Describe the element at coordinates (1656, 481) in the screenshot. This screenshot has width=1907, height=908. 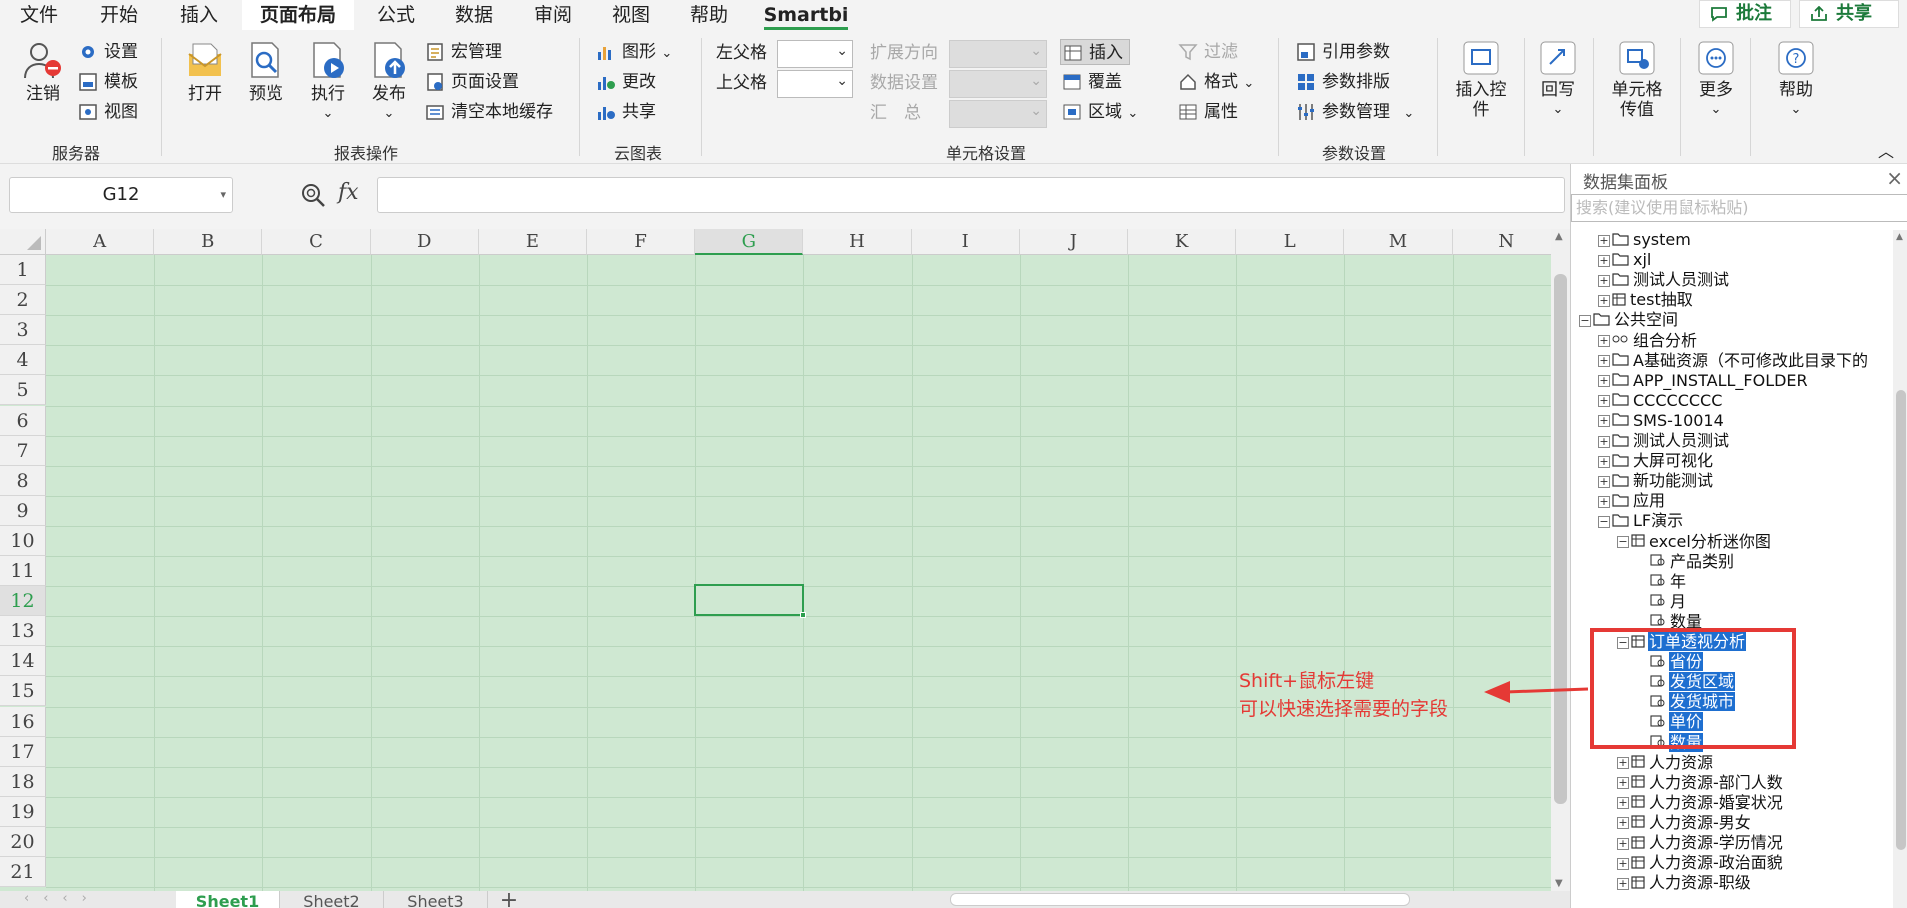
I see `tree-node: + 新功能测试` at that location.